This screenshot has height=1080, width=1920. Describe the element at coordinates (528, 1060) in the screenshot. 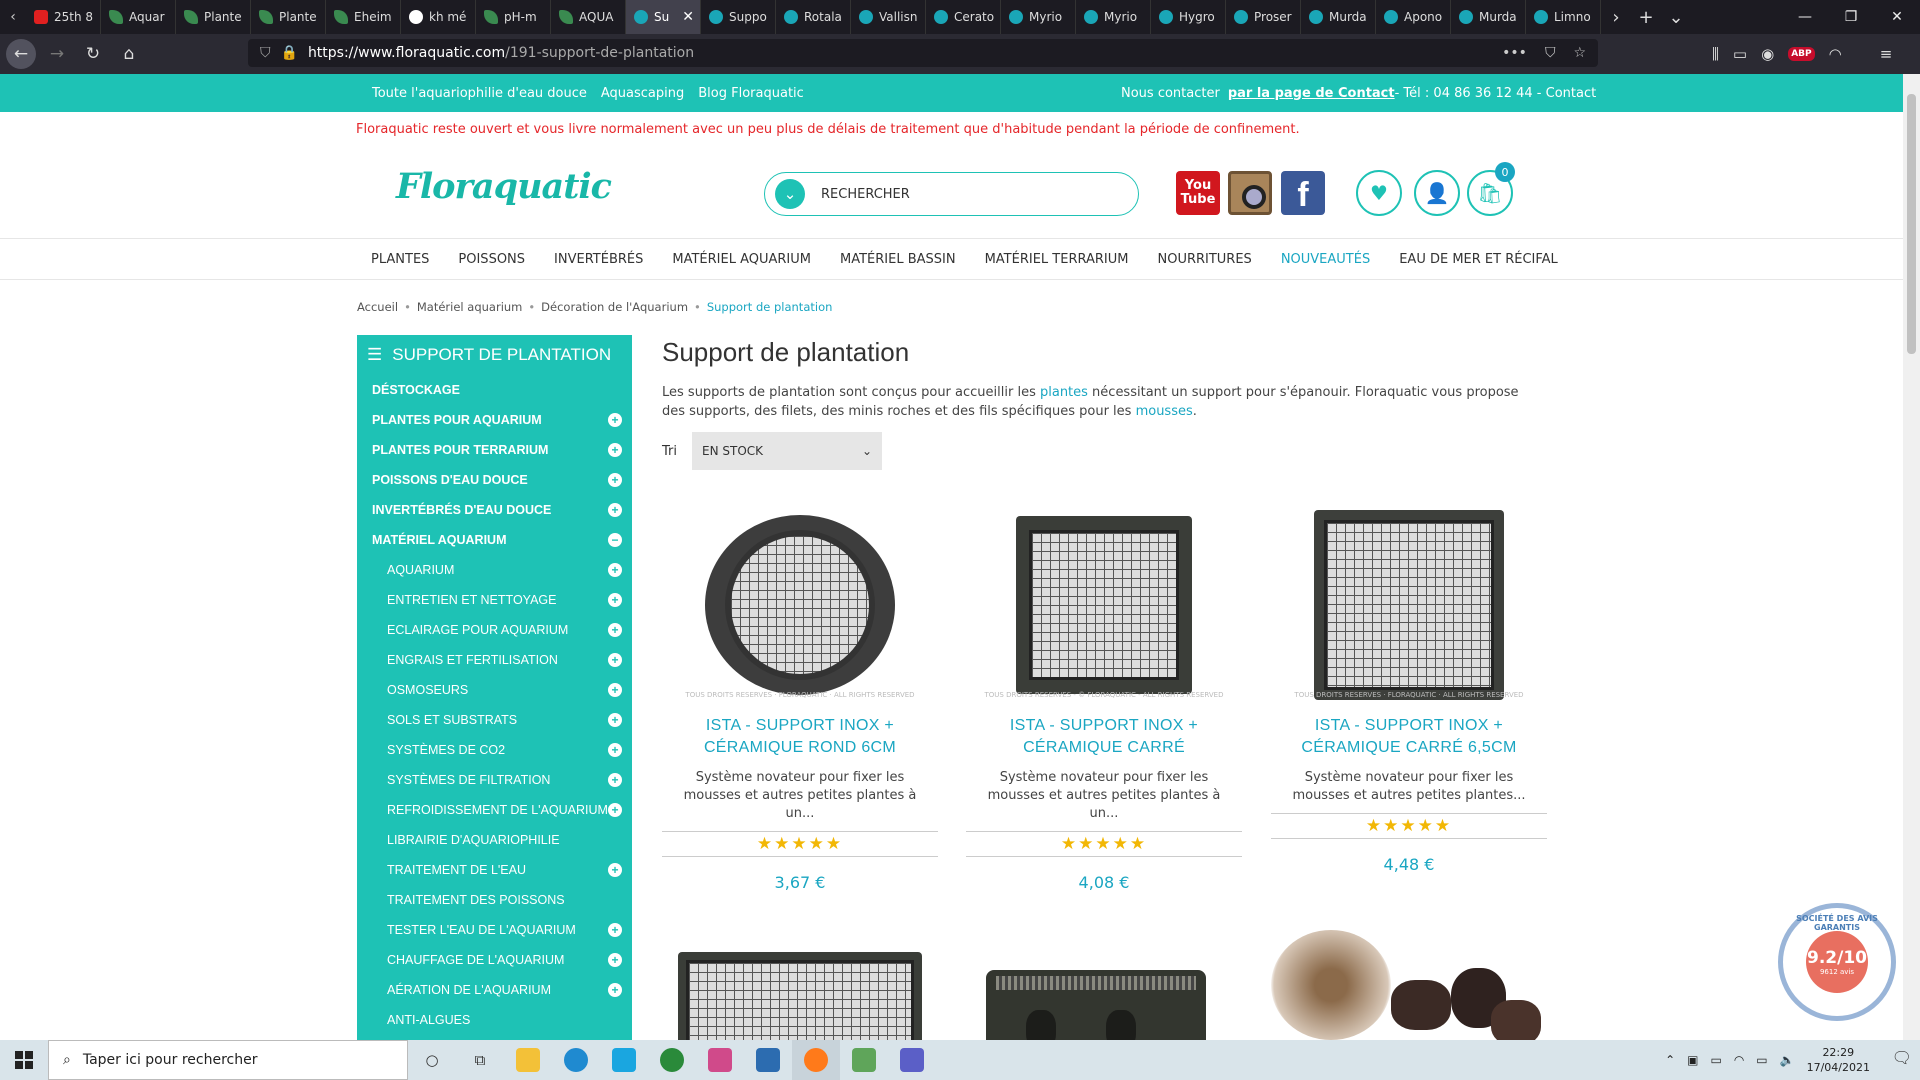

I see `file-explorer-icon` at that location.